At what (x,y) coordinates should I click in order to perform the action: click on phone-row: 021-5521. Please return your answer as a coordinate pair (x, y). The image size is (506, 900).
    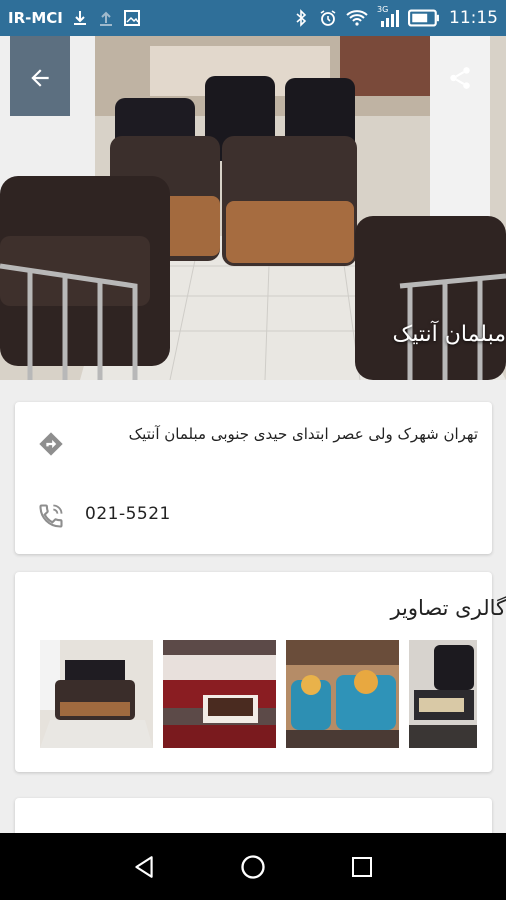
    Looking at the image, I should click on (253, 517).